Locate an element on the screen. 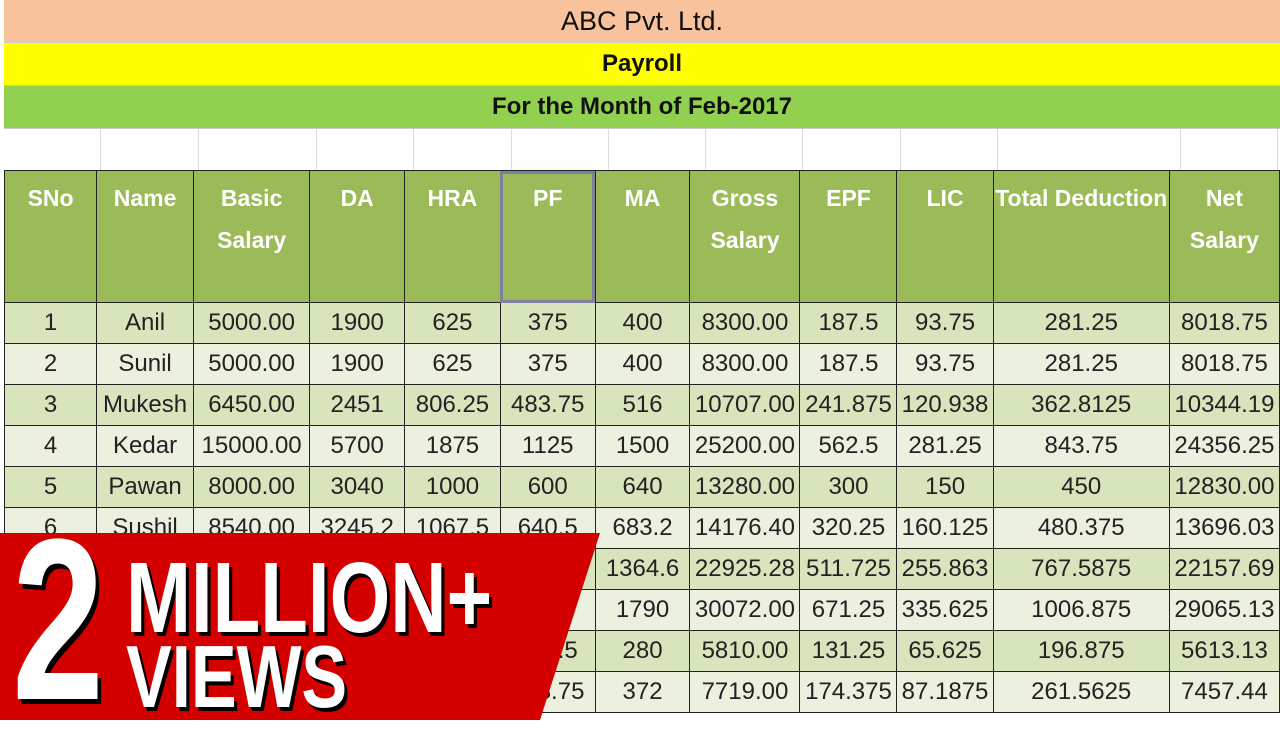 The width and height of the screenshot is (1280, 748). cell-lic: 335.625 is located at coordinates (945, 610).